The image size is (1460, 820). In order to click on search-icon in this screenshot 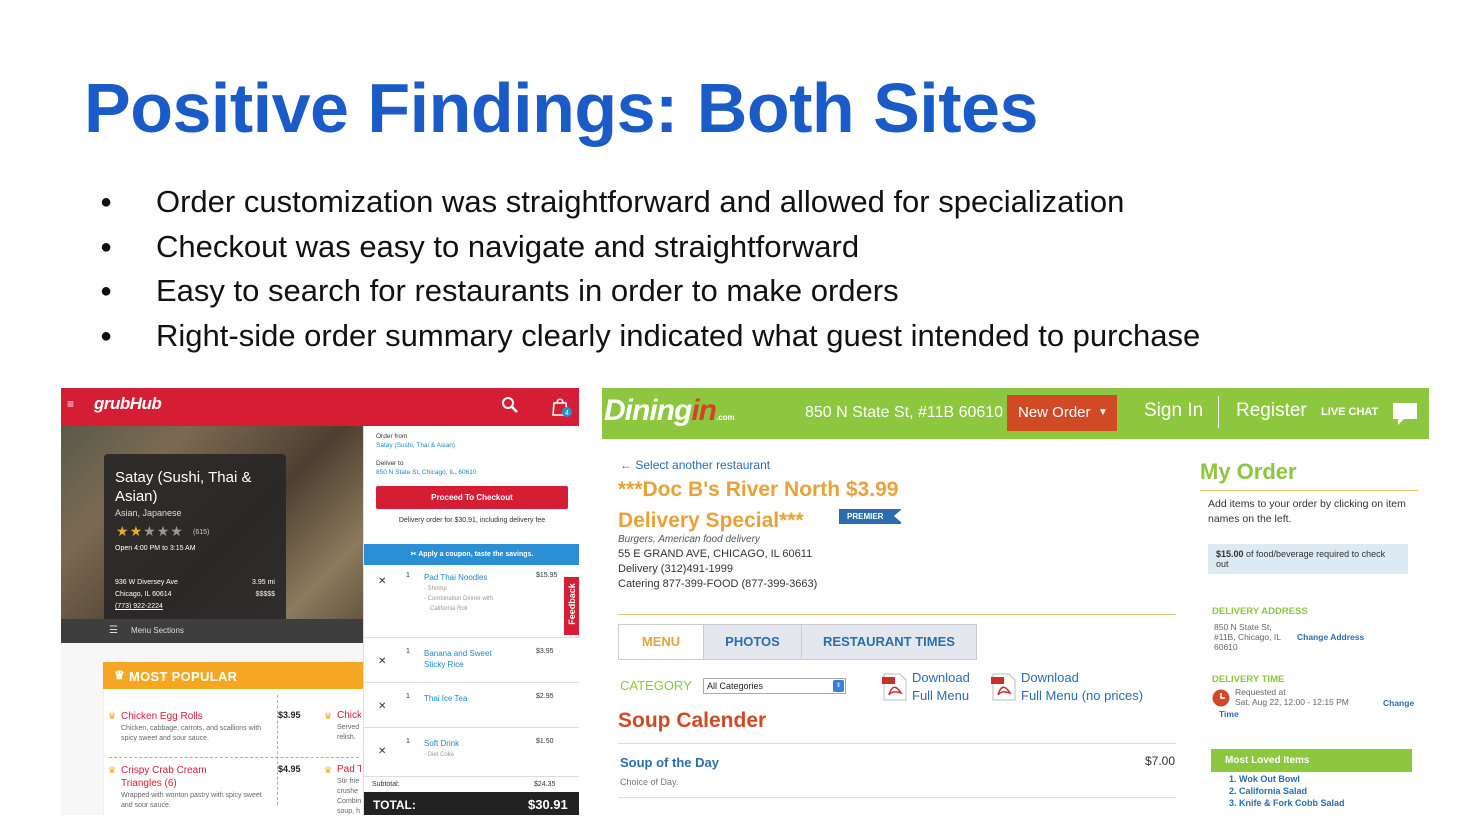, I will do `click(510, 405)`.